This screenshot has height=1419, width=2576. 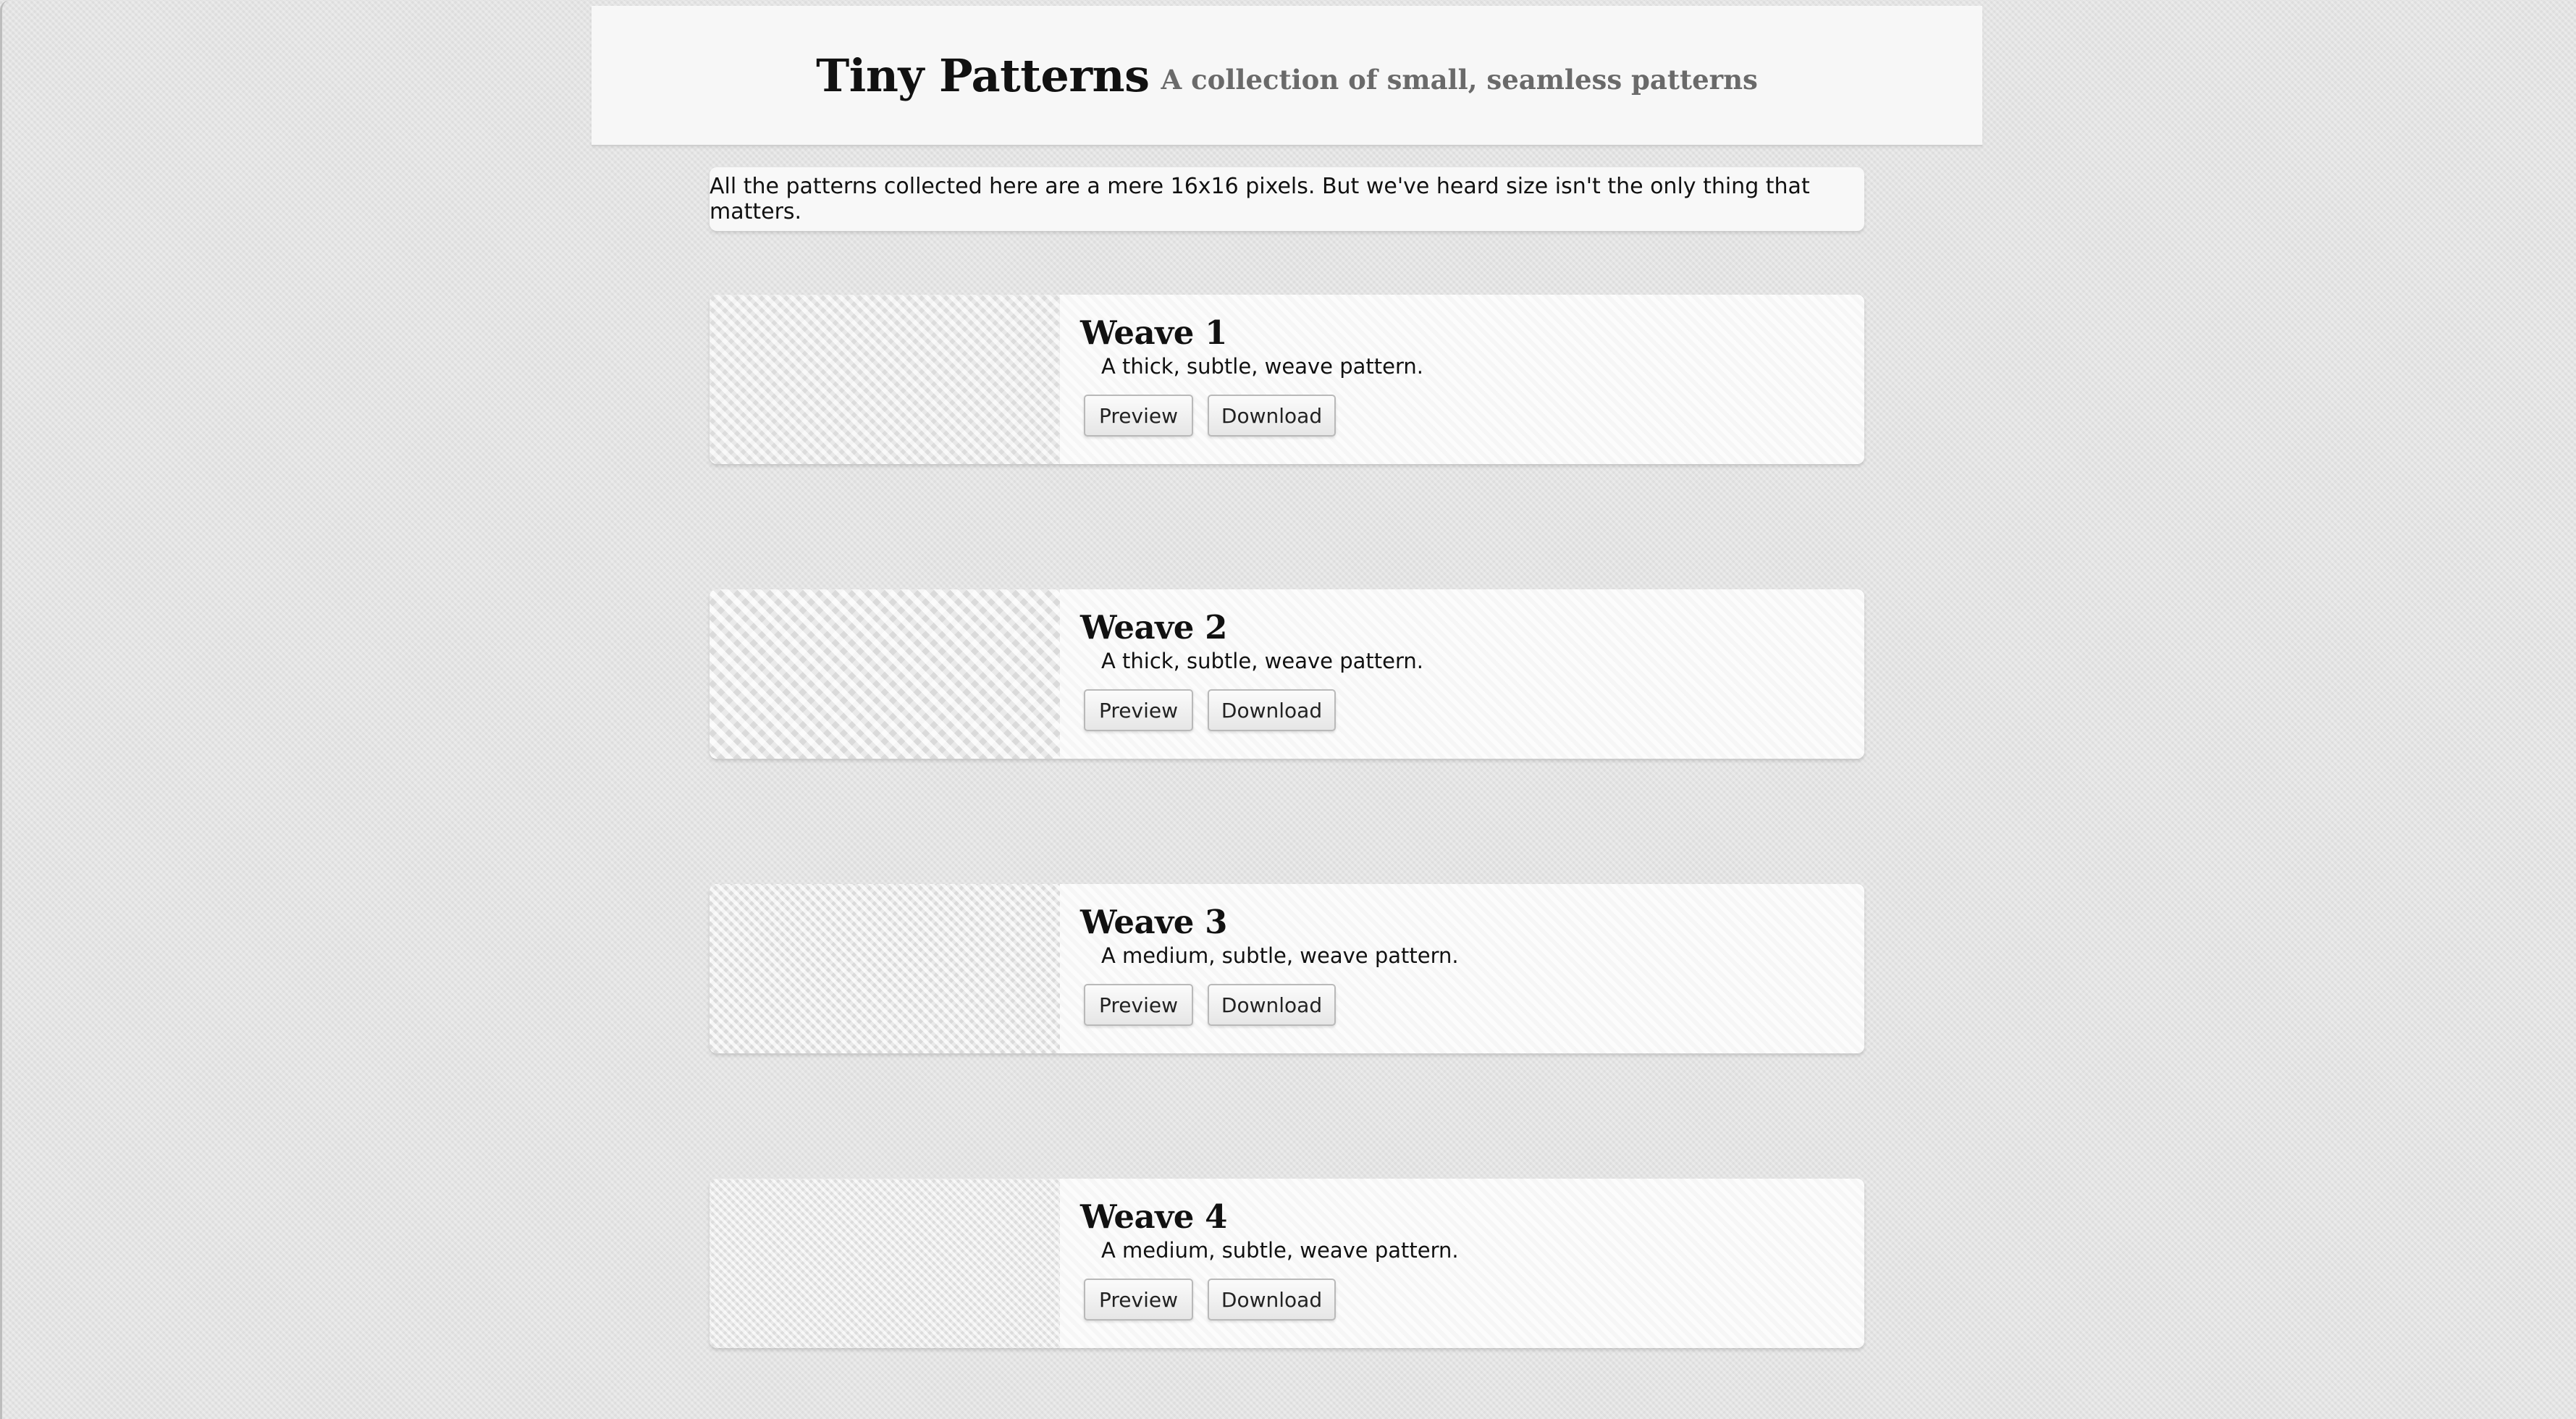 What do you see at coordinates (1459, 80) in the screenshot?
I see `site-subtitle: A collection of small, seamless patterns` at bounding box center [1459, 80].